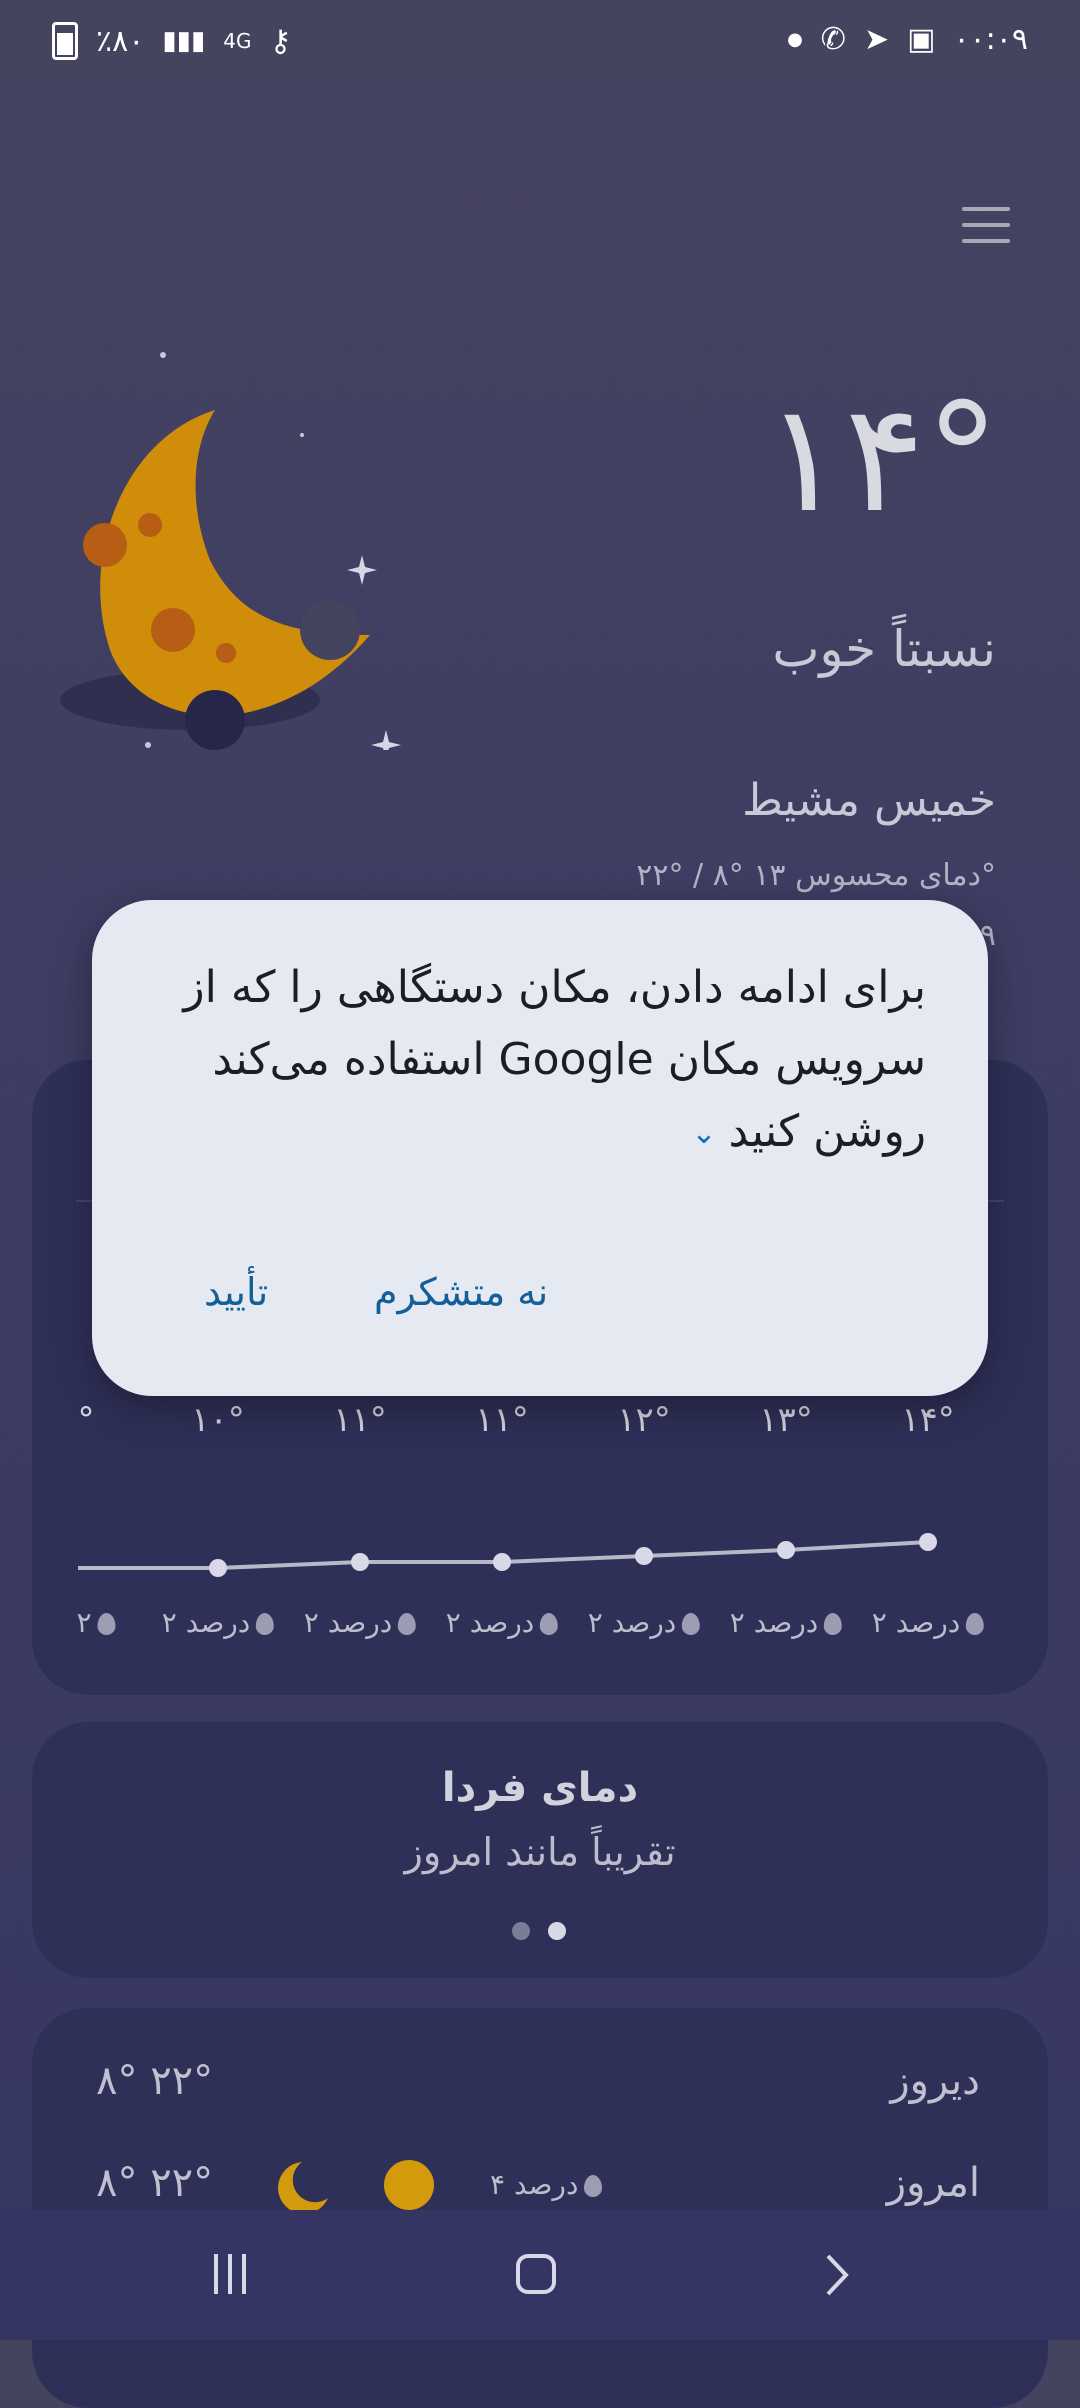 The width and height of the screenshot is (1080, 2408). Describe the element at coordinates (230, 551) in the screenshot. I see `moon-illustration` at that location.